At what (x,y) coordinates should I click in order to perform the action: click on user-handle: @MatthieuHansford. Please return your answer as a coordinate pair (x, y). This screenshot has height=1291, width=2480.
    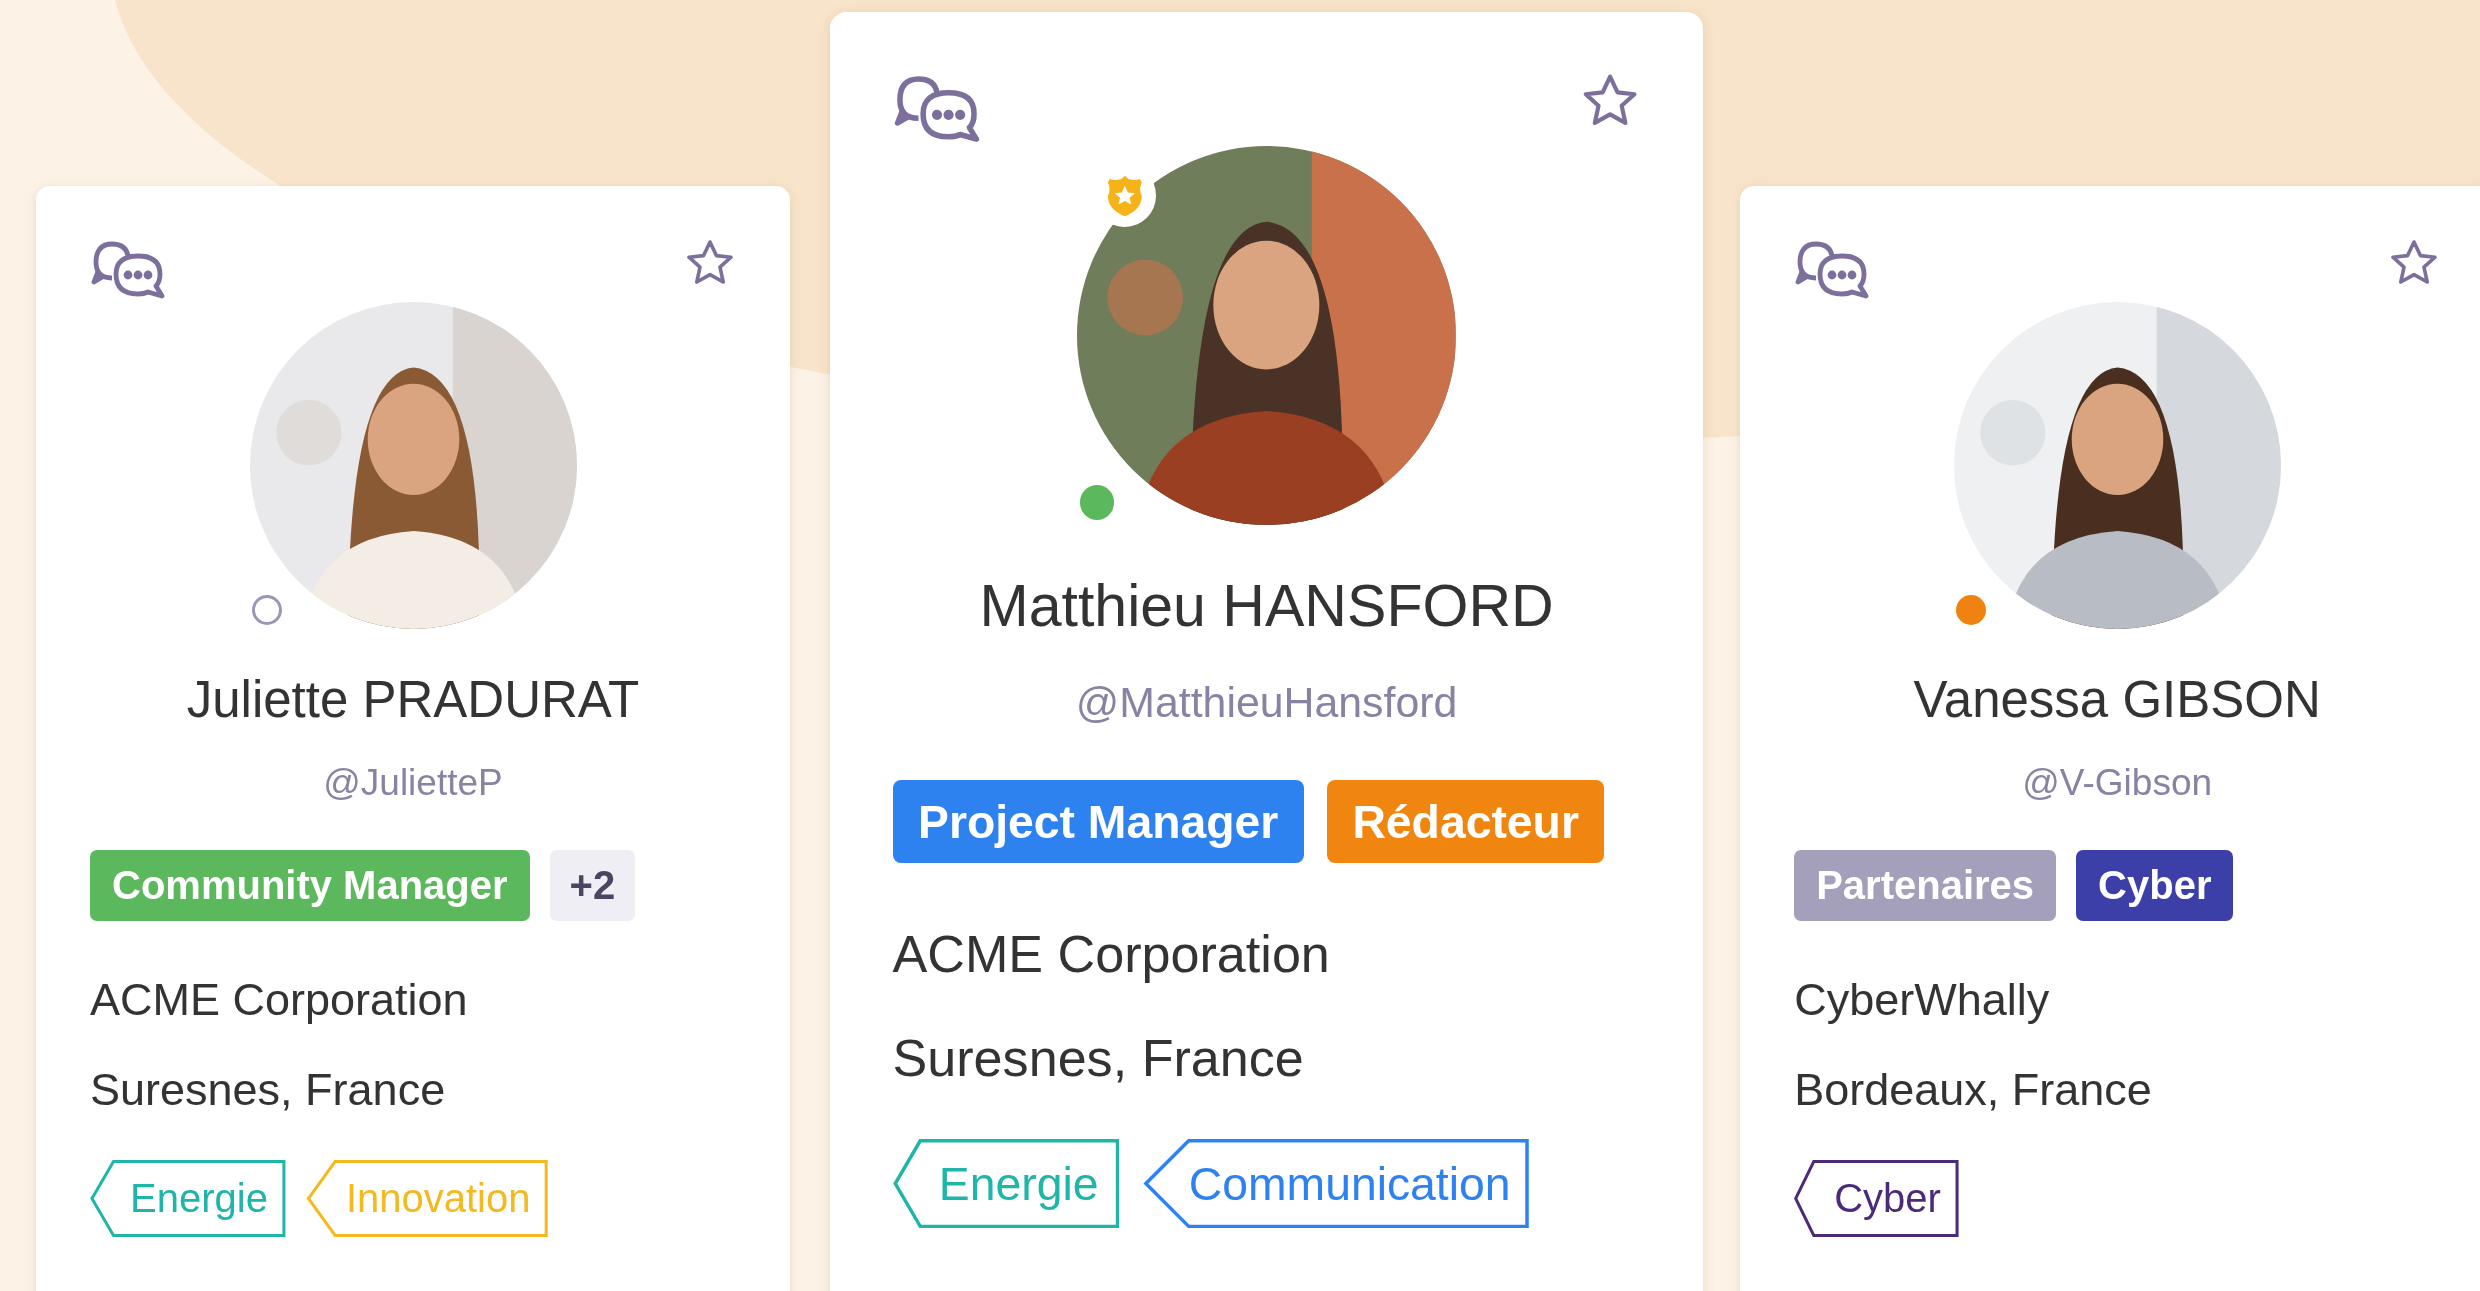
    Looking at the image, I should click on (1266, 703).